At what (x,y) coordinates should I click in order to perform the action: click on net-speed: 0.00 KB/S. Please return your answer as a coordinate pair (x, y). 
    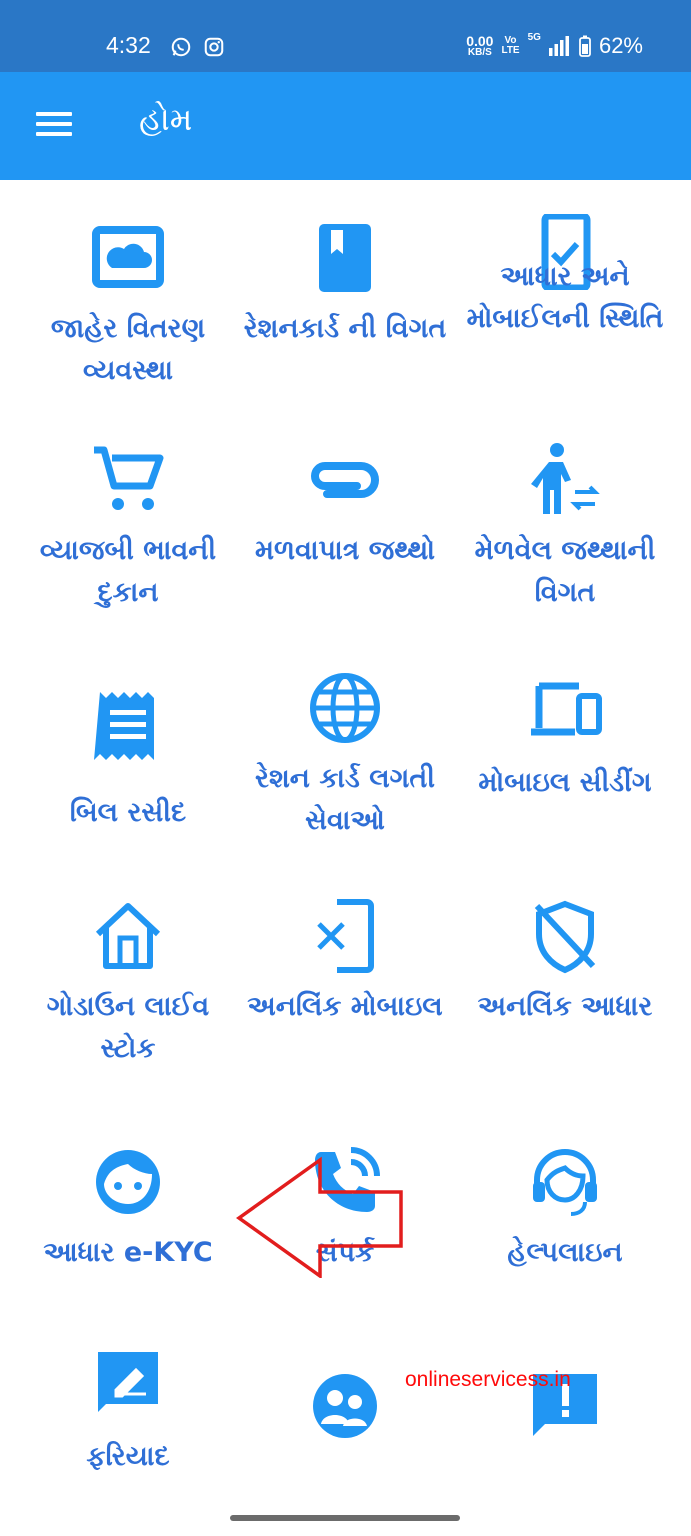
    Looking at the image, I should click on (479, 46).